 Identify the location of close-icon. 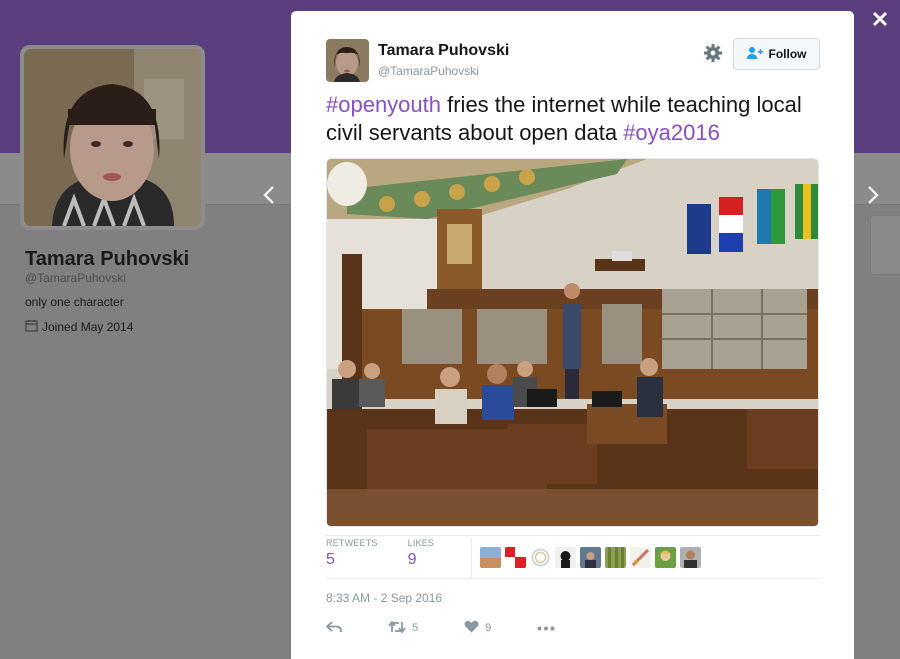
(880, 21).